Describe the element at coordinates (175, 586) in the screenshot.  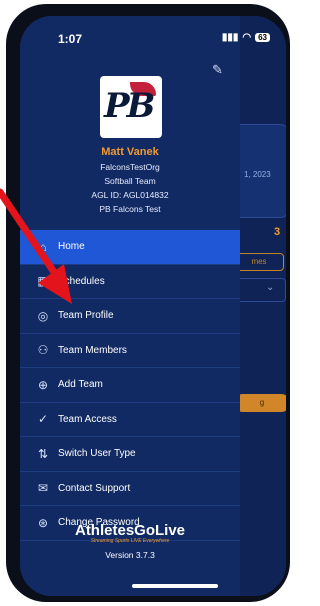
I see `home-indicator` at that location.